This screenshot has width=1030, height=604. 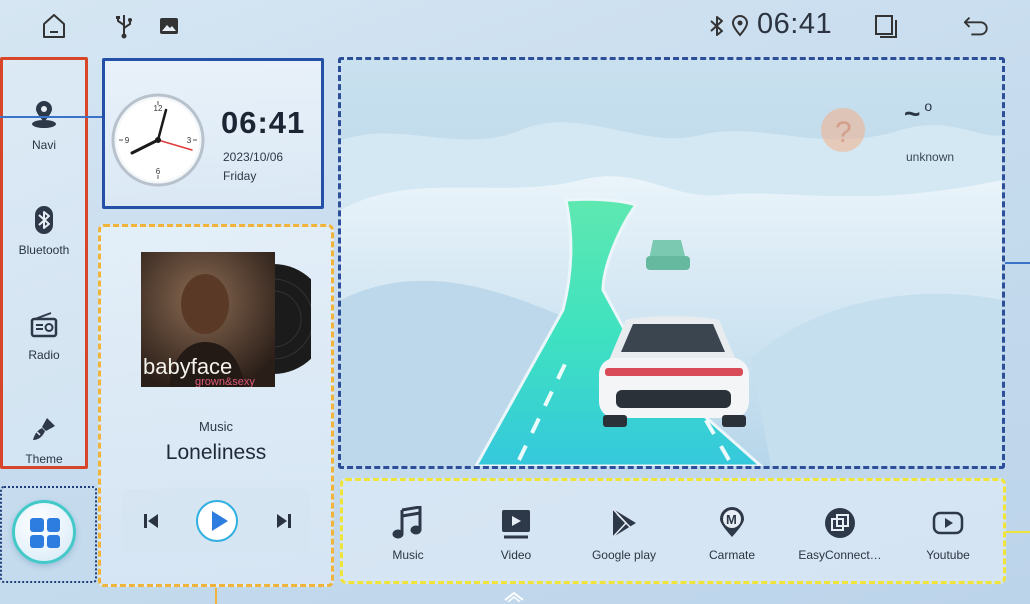 What do you see at coordinates (740, 26) in the screenshot?
I see `location-icon` at bounding box center [740, 26].